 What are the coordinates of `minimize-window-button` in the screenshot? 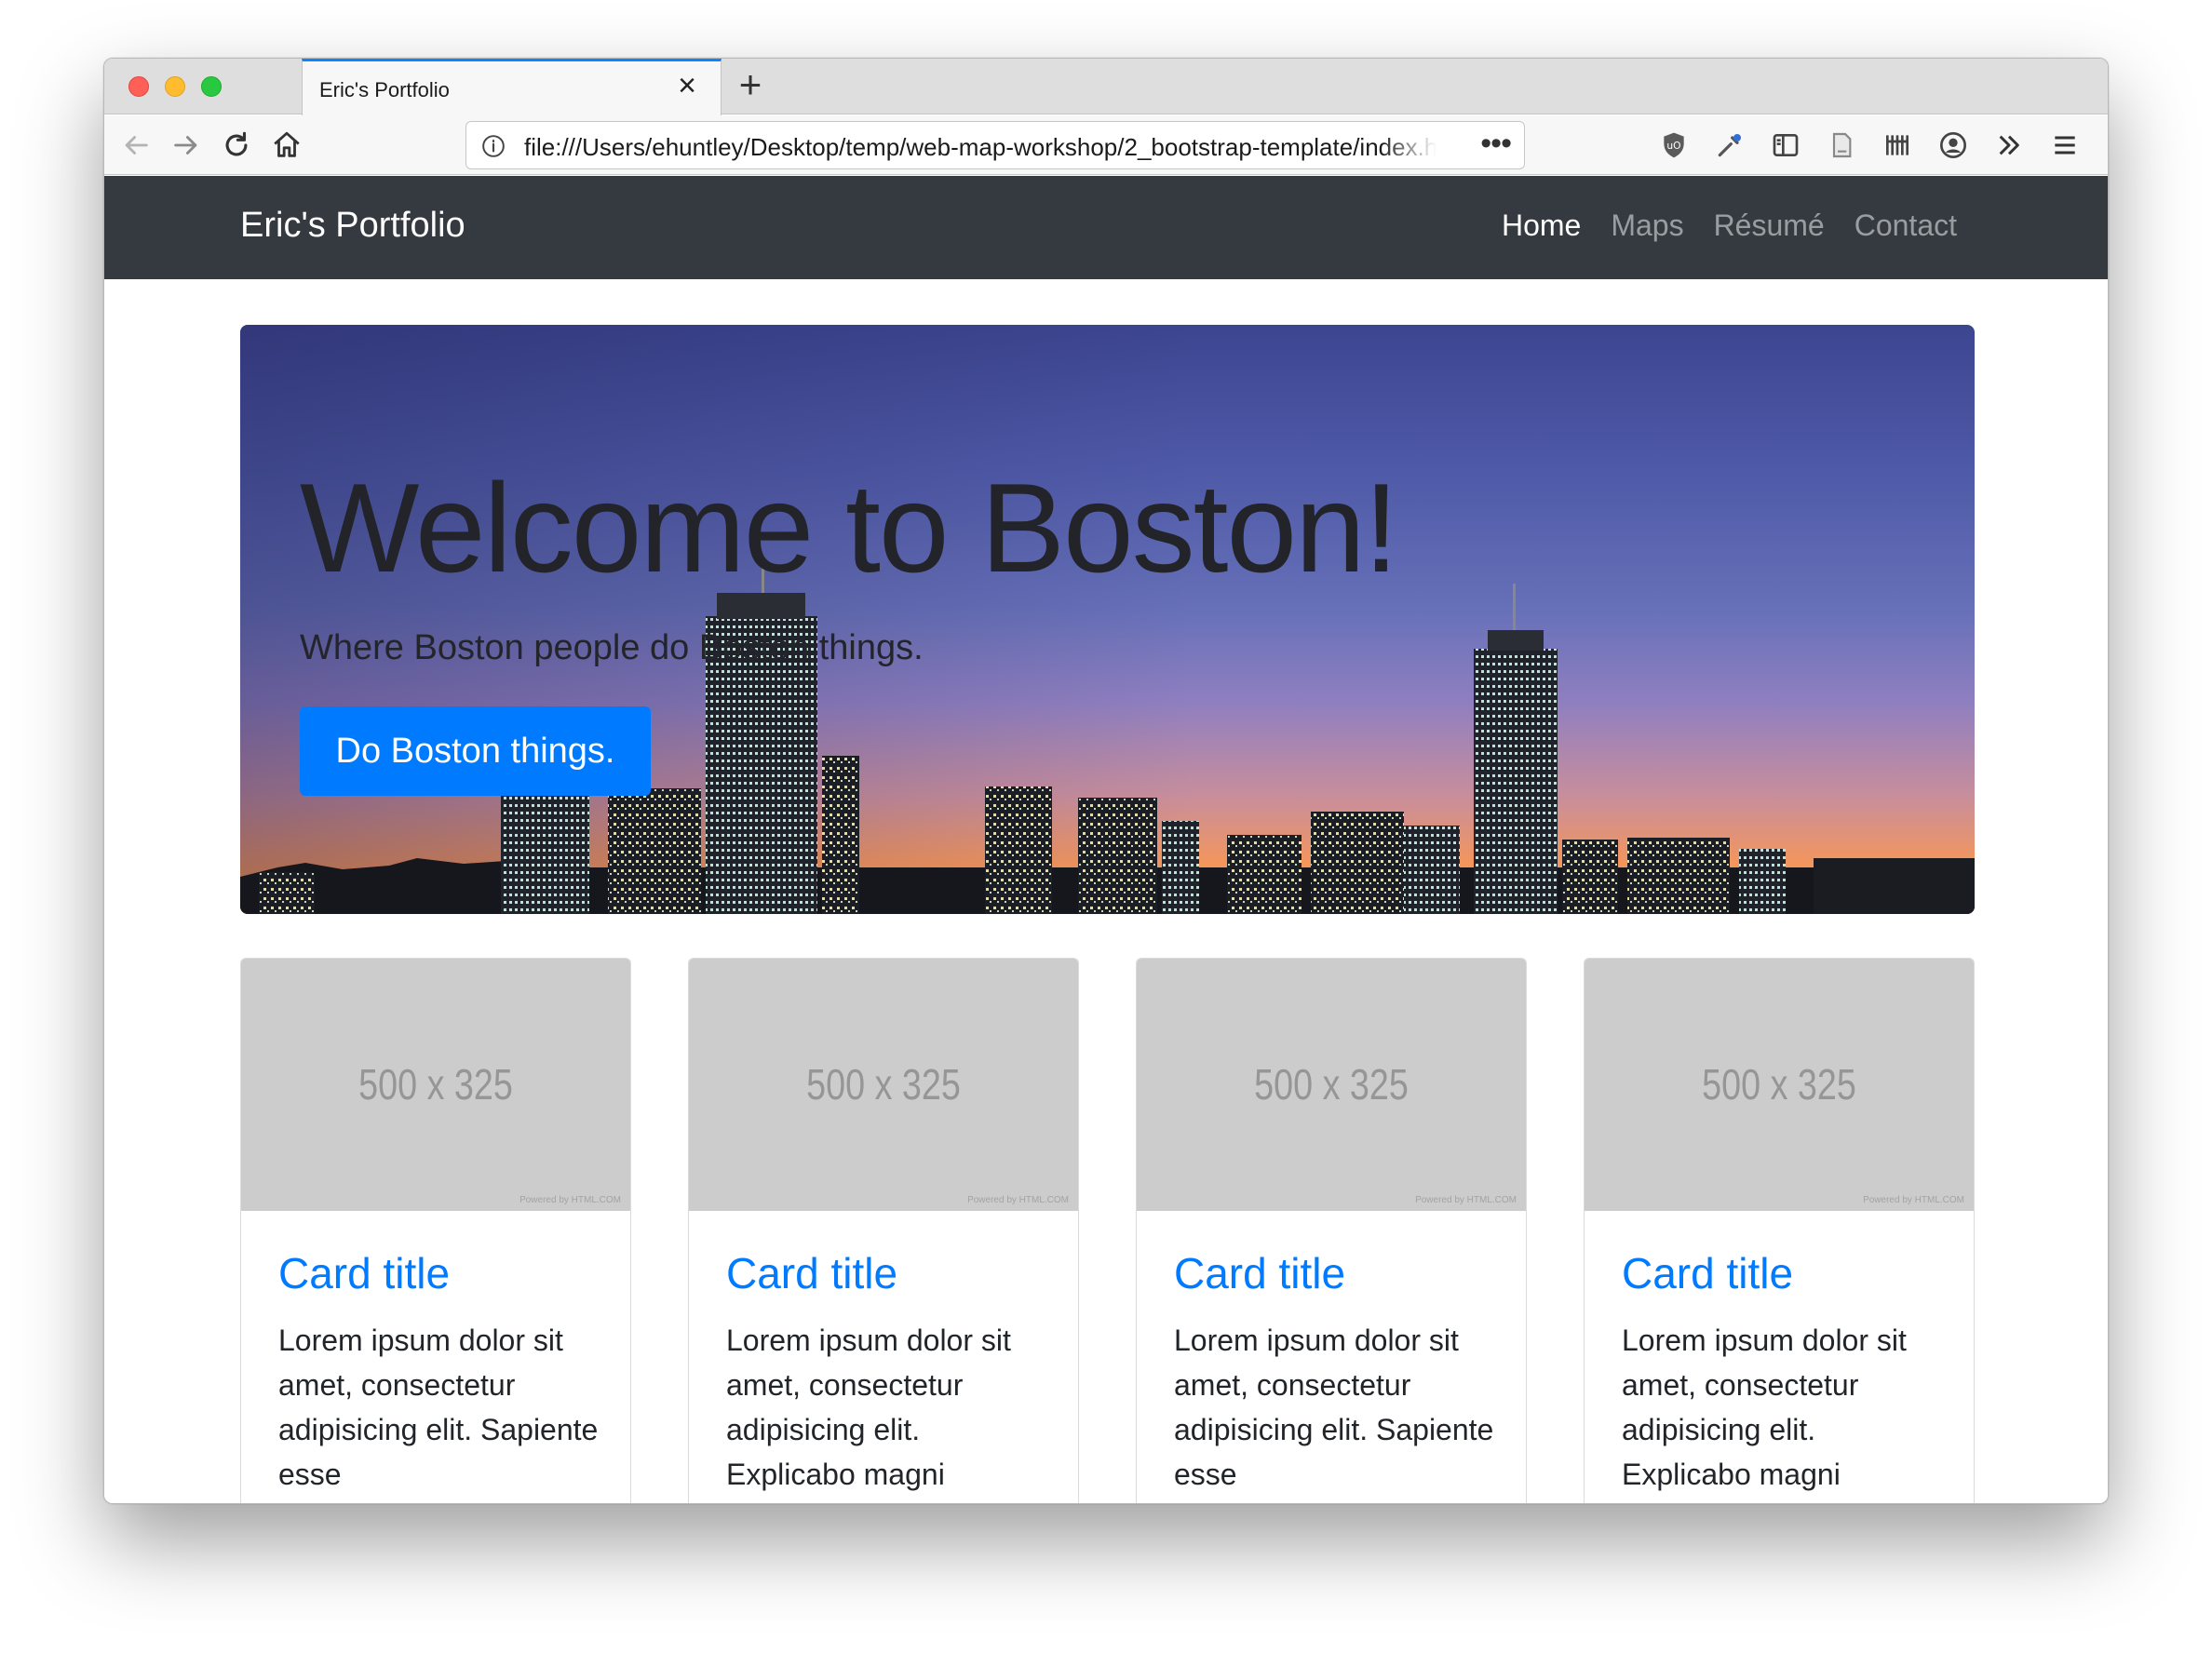 It's located at (175, 86).